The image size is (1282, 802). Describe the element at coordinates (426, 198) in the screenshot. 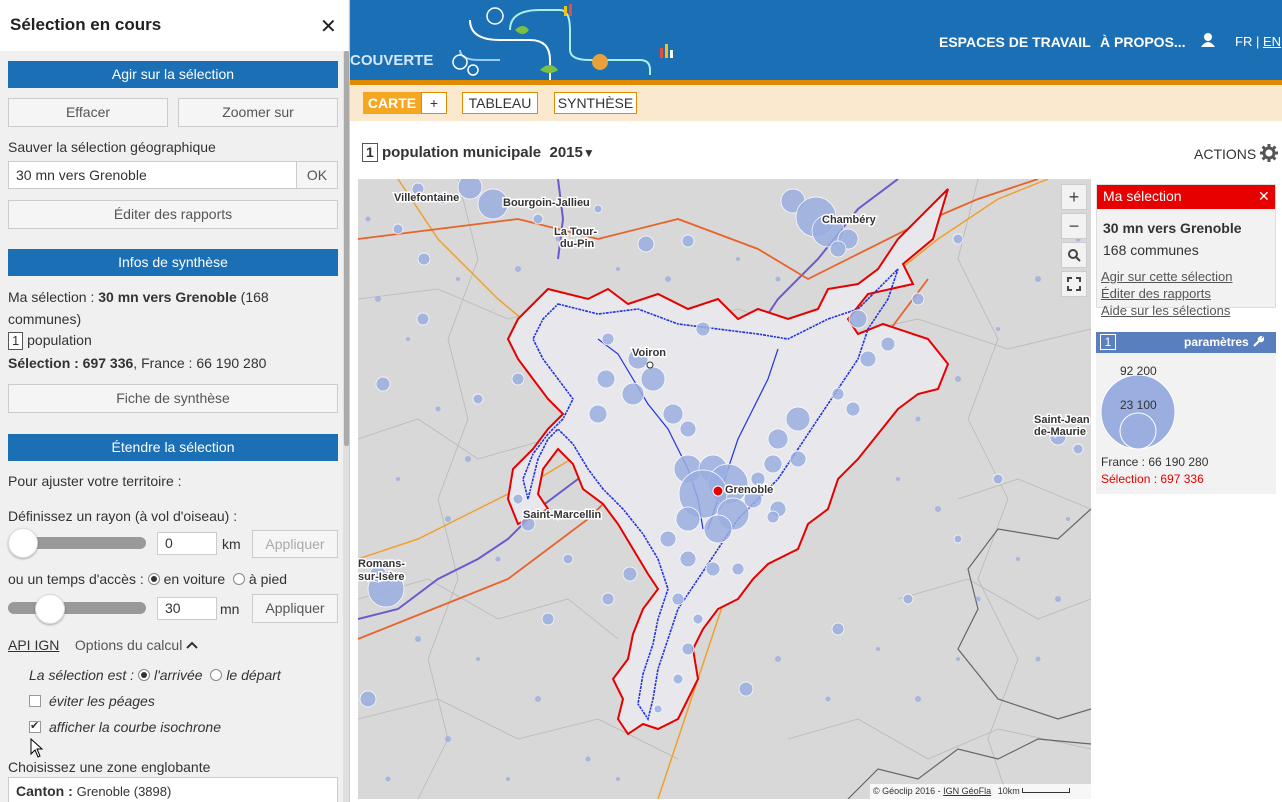

I see `city-villefontaine: Villefontaine` at that location.